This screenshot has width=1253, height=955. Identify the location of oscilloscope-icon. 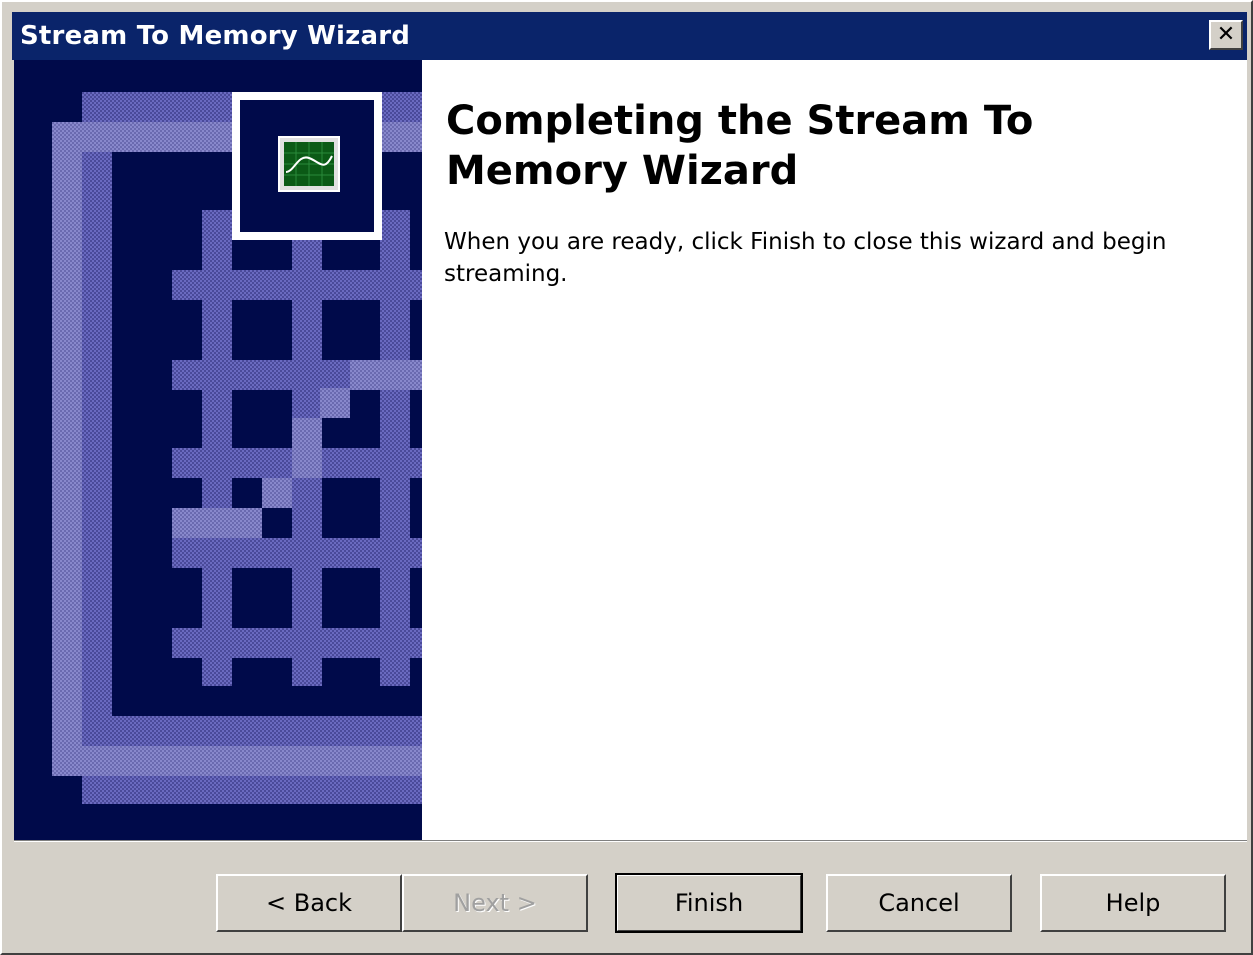
(309, 164).